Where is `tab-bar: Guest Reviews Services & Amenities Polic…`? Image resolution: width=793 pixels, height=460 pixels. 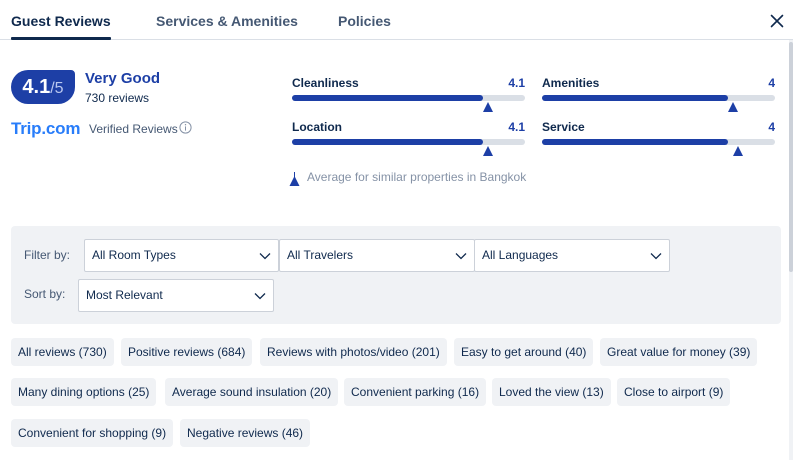
tab-bar: Guest Reviews Services & Amenities Polic… is located at coordinates (396, 20).